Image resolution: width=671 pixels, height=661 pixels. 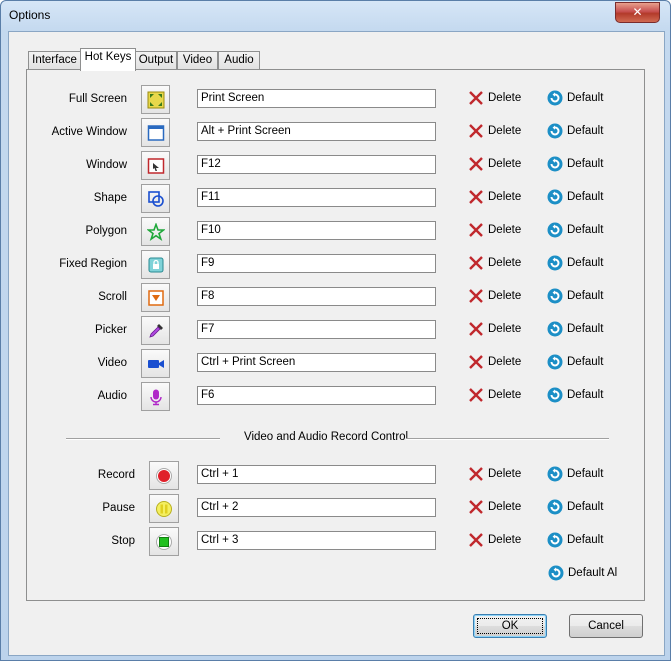 What do you see at coordinates (316, 329) in the screenshot?
I see `picker-hotkey-field: F7` at bounding box center [316, 329].